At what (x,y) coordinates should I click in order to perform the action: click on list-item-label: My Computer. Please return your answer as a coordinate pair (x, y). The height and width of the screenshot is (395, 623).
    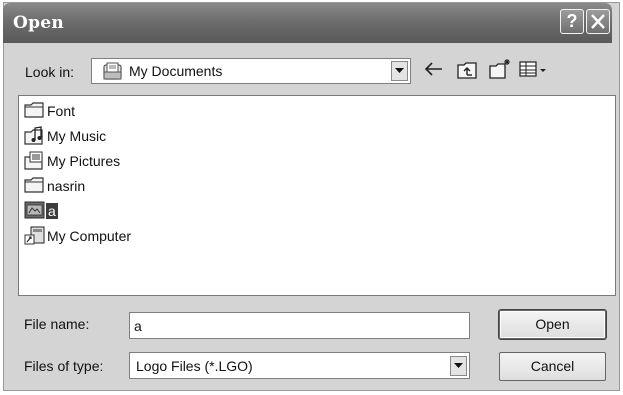
    Looking at the image, I should click on (89, 236).